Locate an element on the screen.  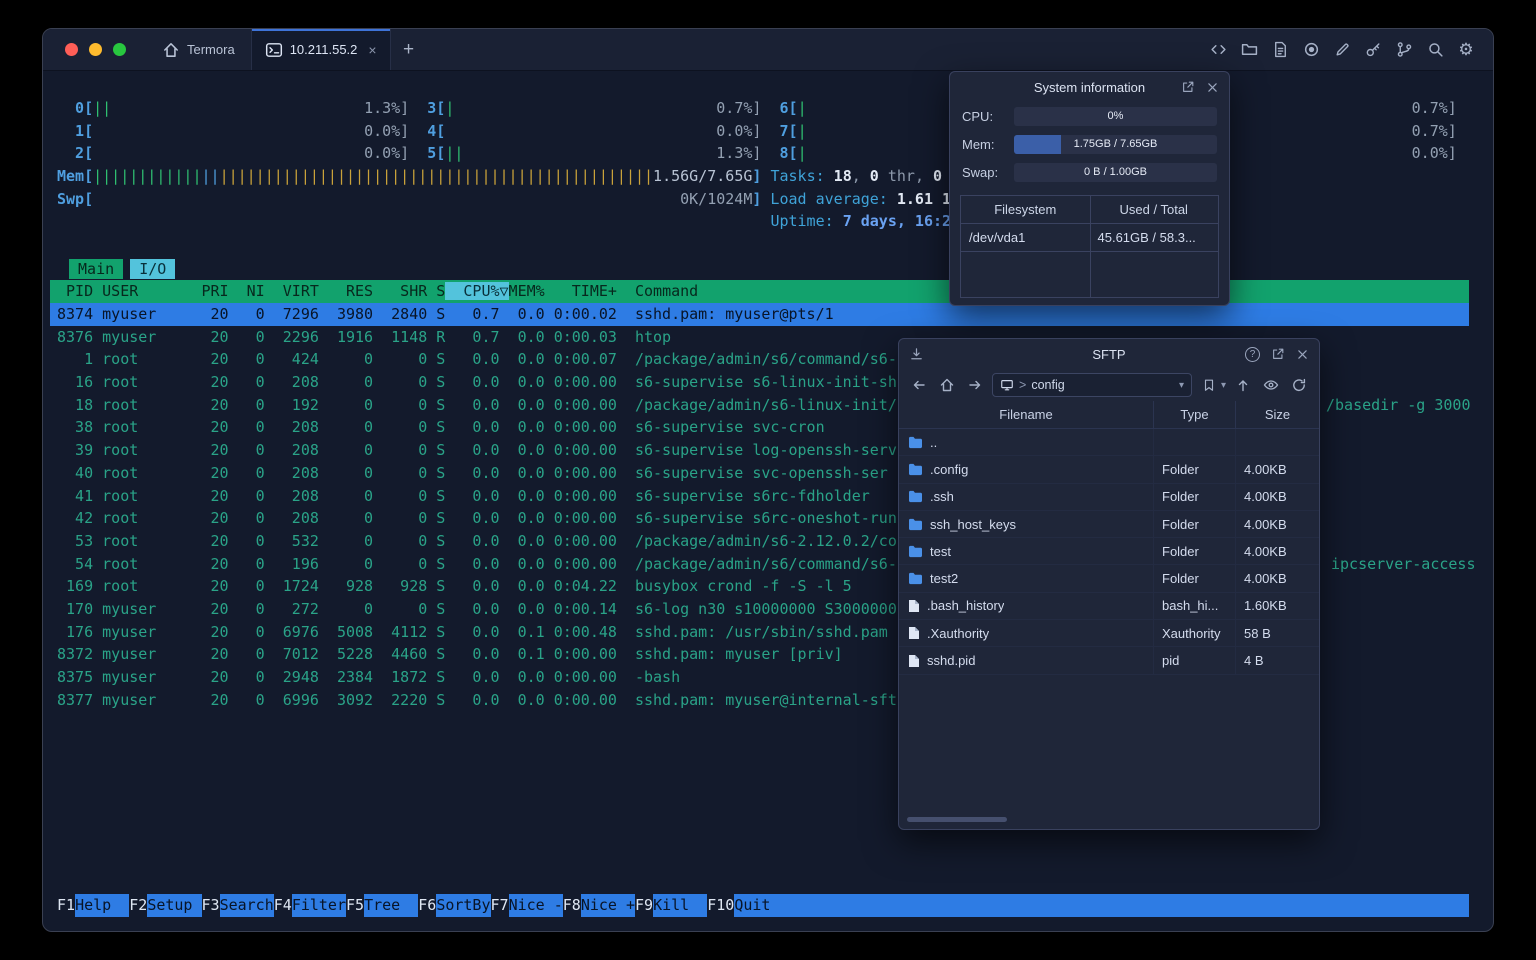
cpu-meter-bar: || is located at coordinates (581, 153).